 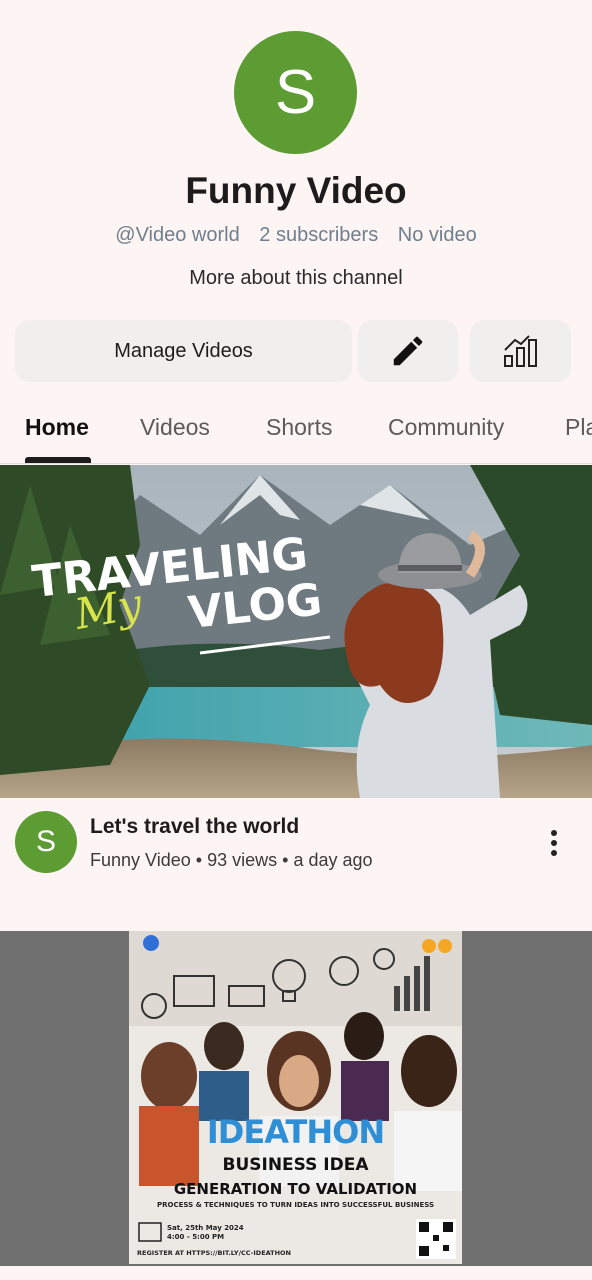 I want to click on video-age: a day ago, so click(x=333, y=860).